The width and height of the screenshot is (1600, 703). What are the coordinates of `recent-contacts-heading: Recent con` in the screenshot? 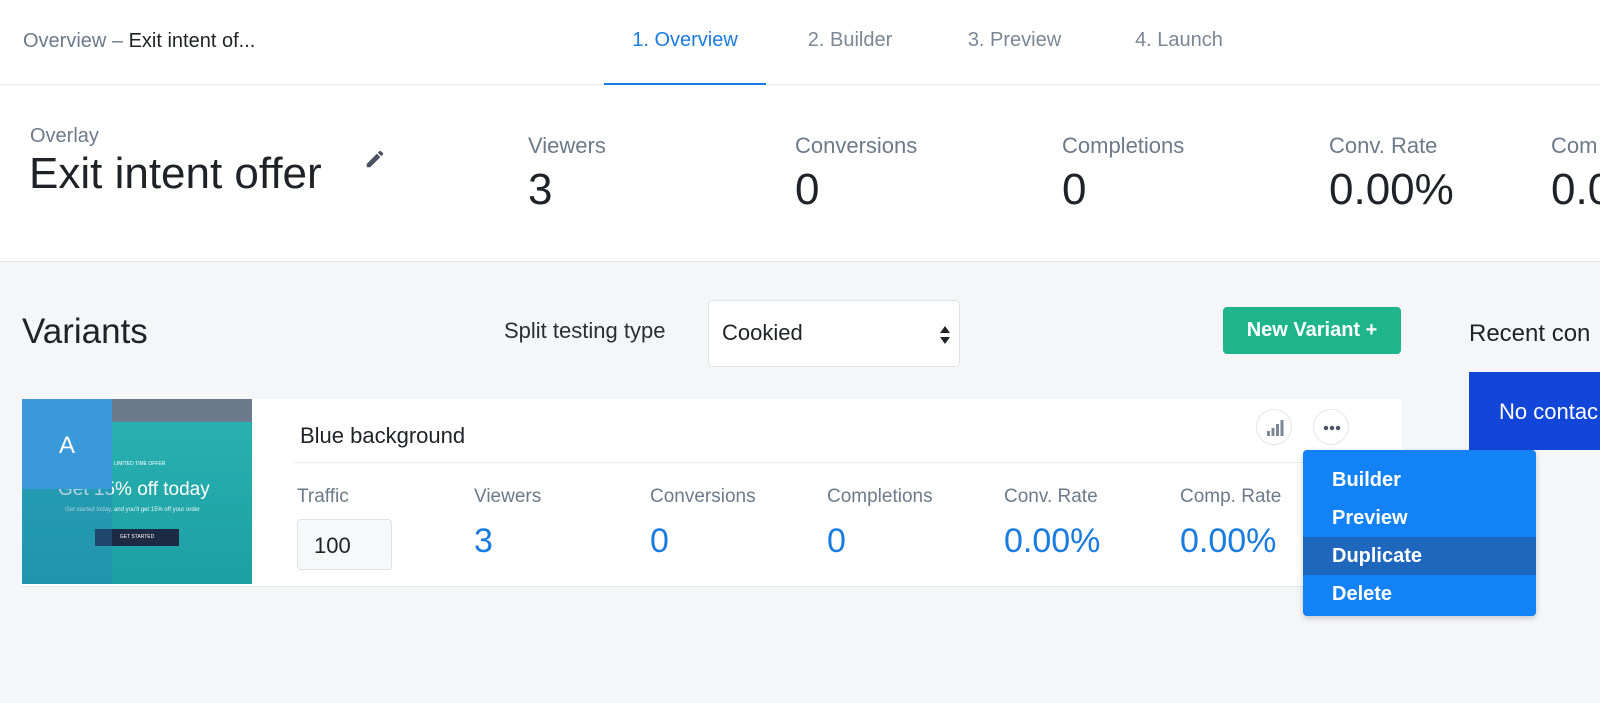 It's located at (1530, 333).